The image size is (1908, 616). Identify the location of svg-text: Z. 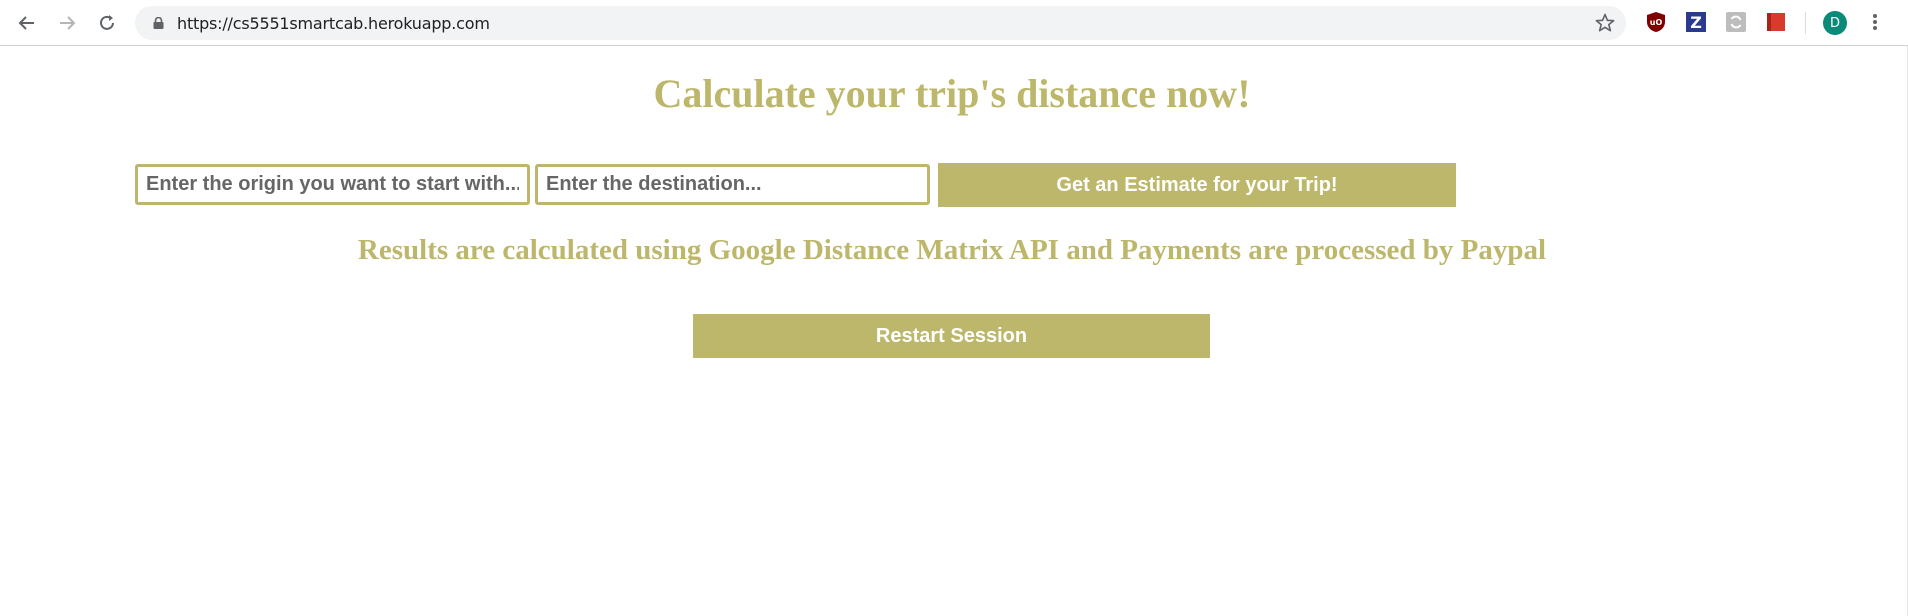
(1696, 22).